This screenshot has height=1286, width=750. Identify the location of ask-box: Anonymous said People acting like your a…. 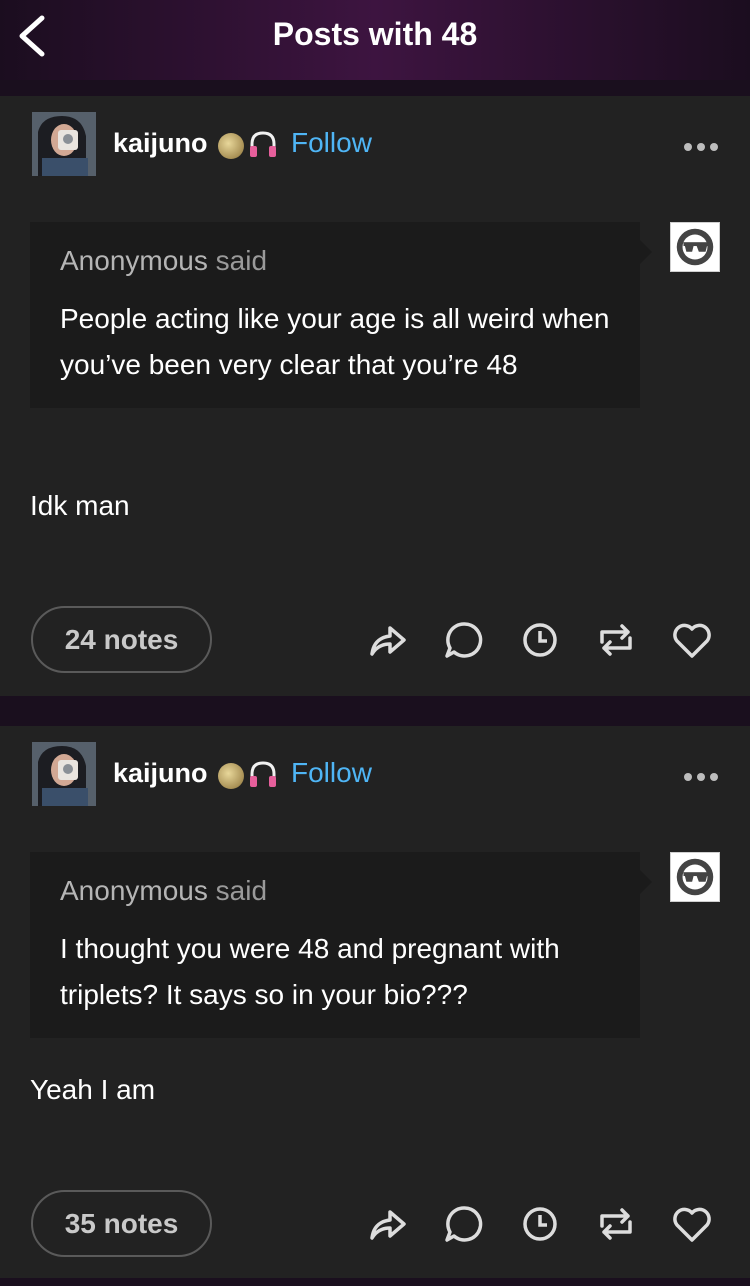
(341, 315).